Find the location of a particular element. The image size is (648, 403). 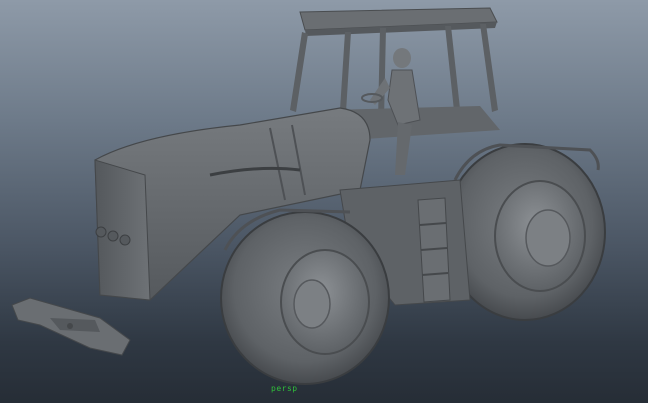

front-wheel is located at coordinates (305, 296).